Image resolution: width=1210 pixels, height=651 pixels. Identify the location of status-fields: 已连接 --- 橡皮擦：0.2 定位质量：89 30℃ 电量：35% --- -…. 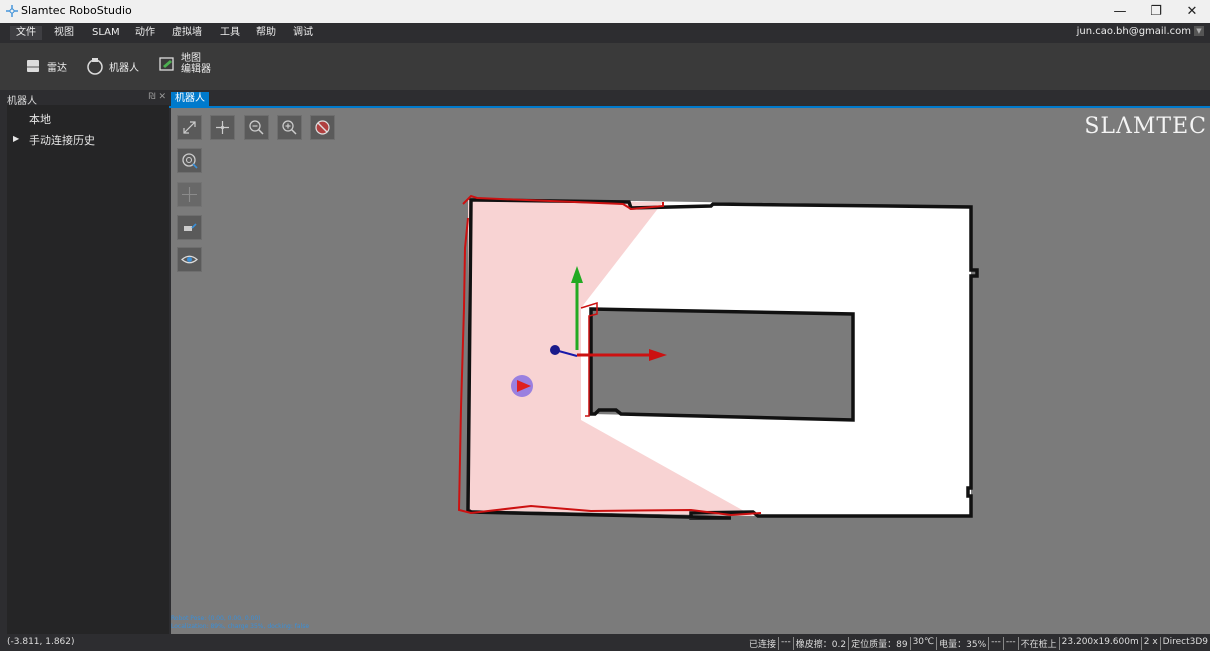
(978, 643).